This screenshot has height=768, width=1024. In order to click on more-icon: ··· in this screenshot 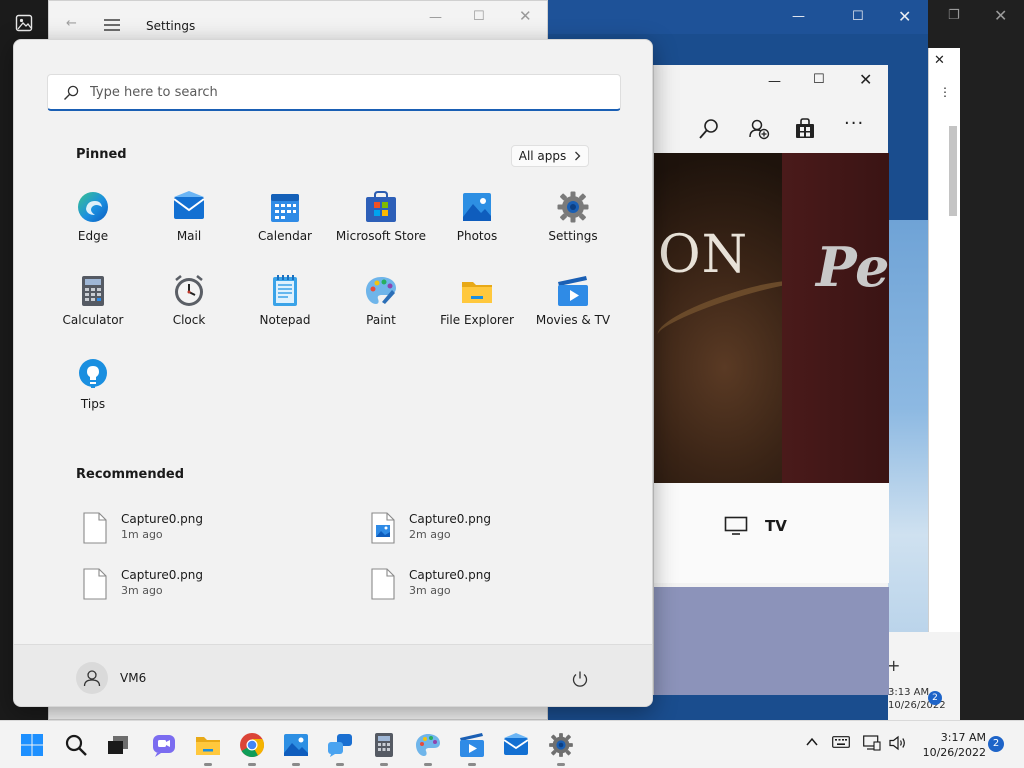, I will do `click(854, 124)`.